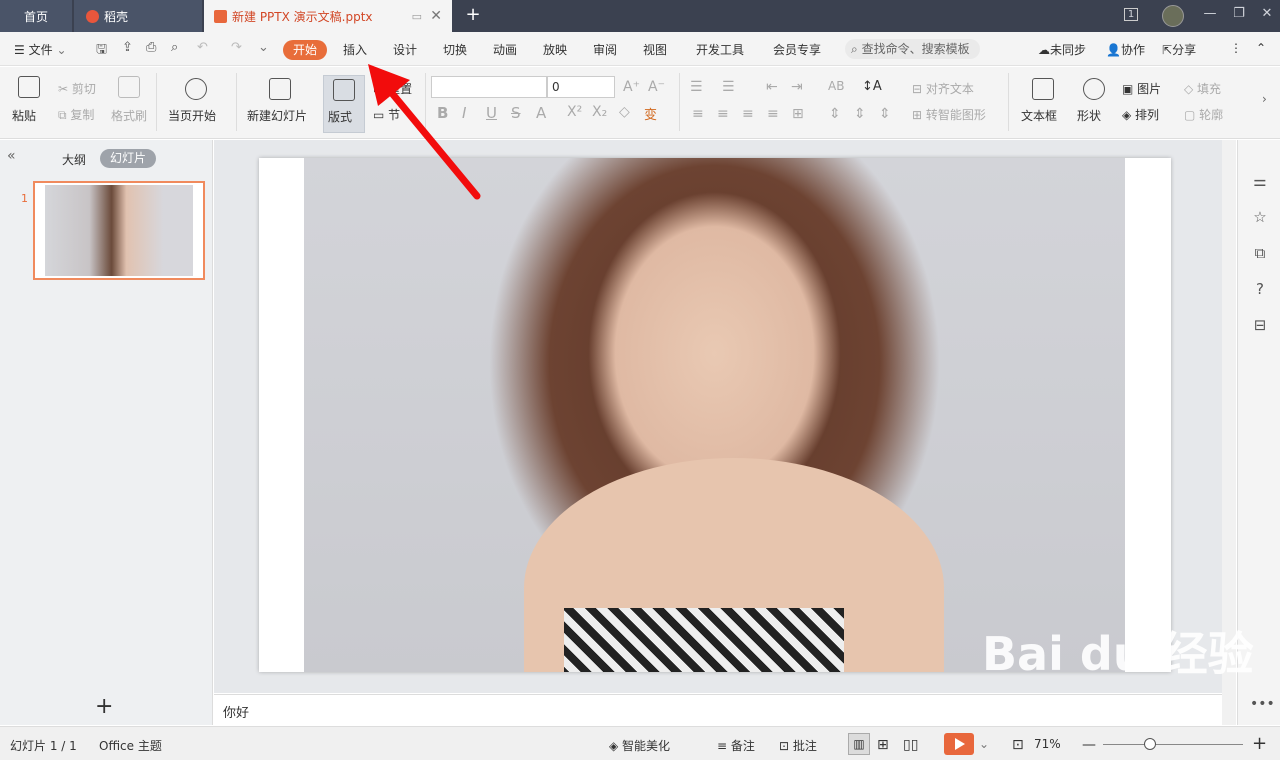 The height and width of the screenshot is (760, 1280). Describe the element at coordinates (1236, 48) in the screenshot. I see `more-menu-icon: ⋮` at that location.